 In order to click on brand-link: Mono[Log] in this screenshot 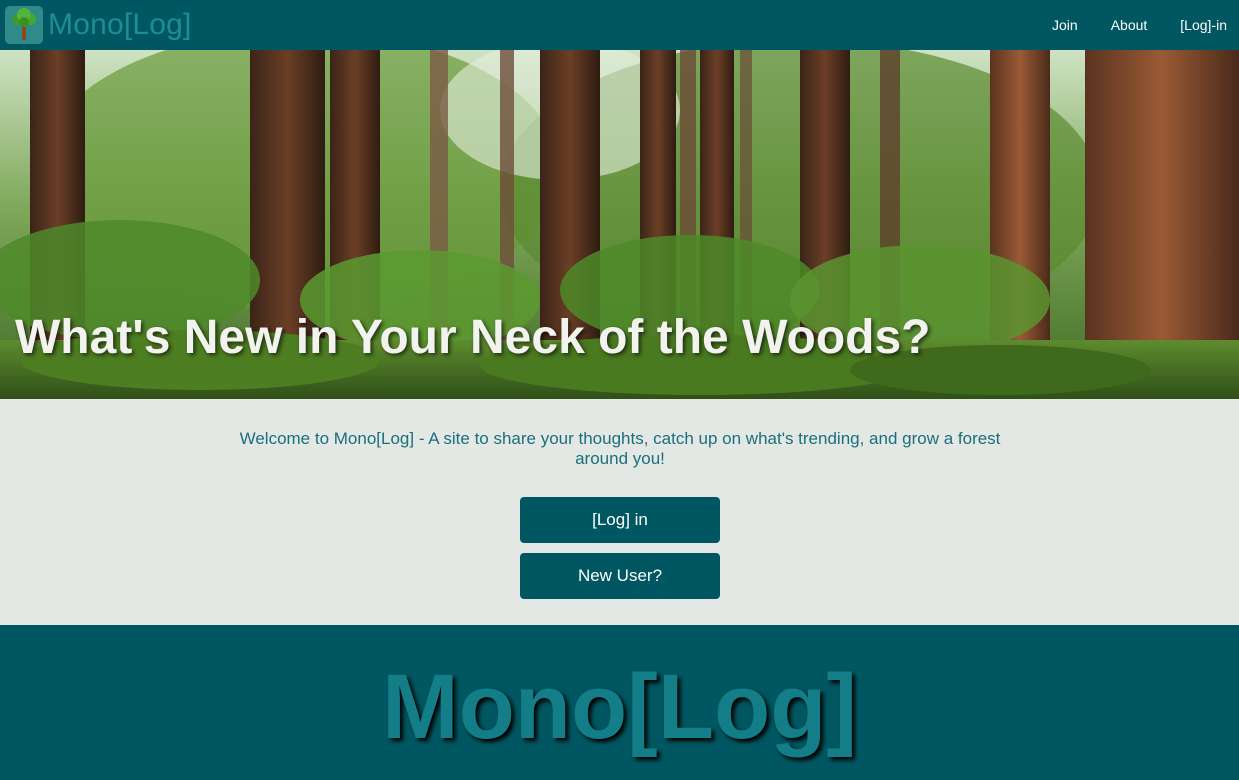, I will do `click(96, 25)`.